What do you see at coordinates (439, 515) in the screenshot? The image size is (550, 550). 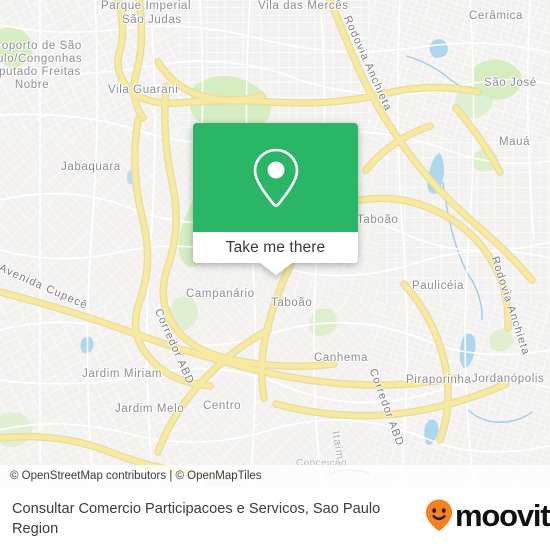 I see `moovit-pin-icon` at bounding box center [439, 515].